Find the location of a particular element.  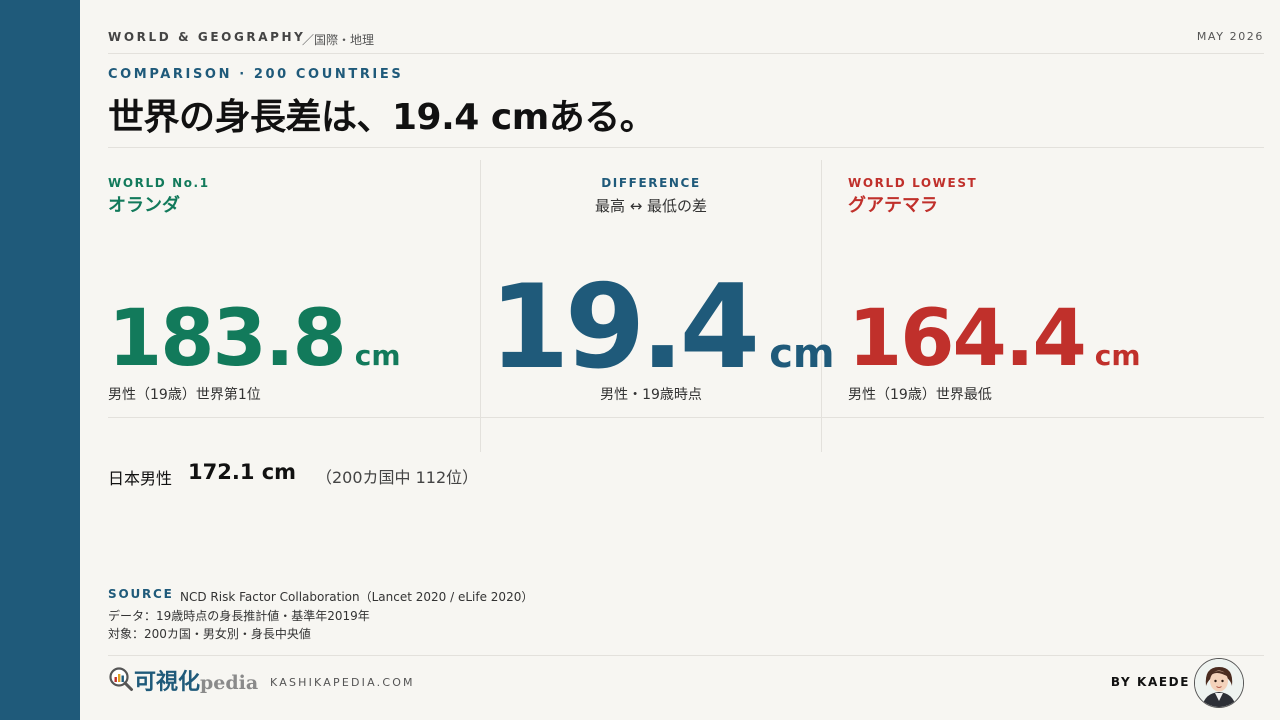

stat-tag: DIFFERENCE is located at coordinates (651, 183).